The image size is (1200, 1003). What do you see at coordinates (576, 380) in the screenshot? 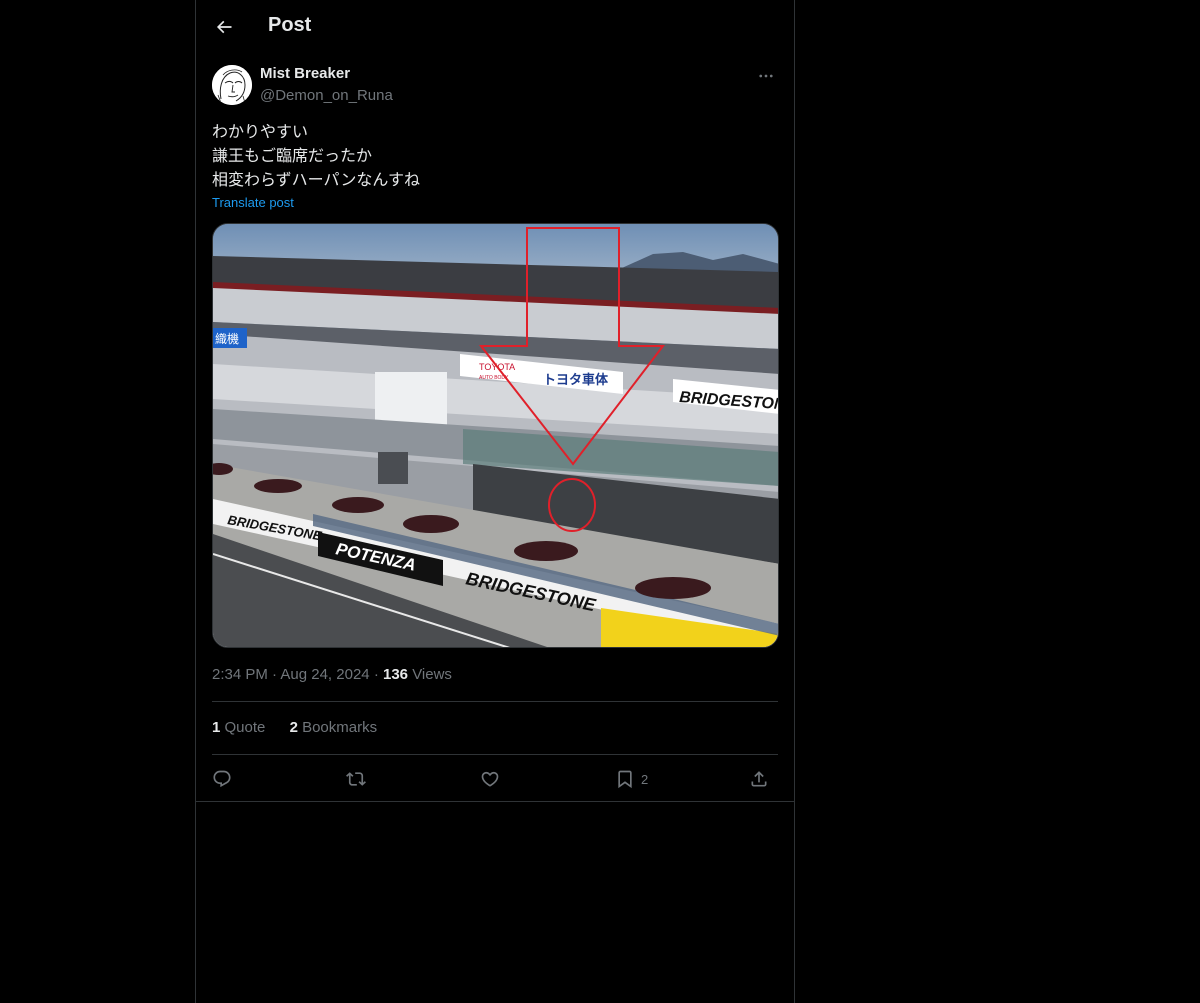
I see `sign-toyota-jp: トヨタ車体` at bounding box center [576, 380].